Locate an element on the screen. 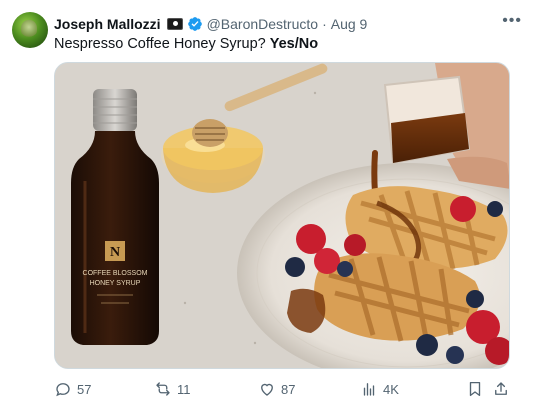 This screenshot has height=405, width=540. repost-button: 11 is located at coordinates (172, 389).